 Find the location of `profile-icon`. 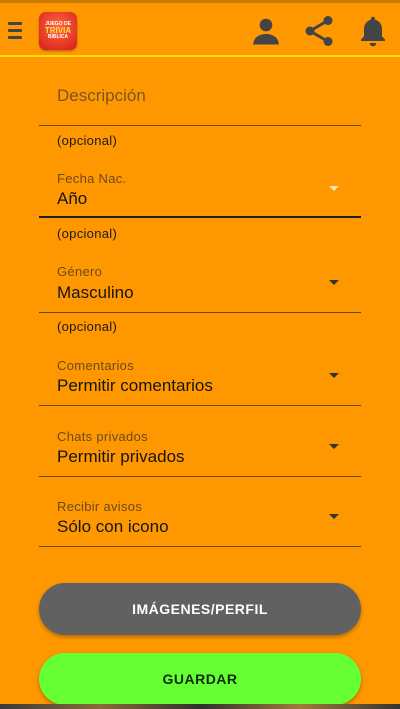

profile-icon is located at coordinates (266, 31).